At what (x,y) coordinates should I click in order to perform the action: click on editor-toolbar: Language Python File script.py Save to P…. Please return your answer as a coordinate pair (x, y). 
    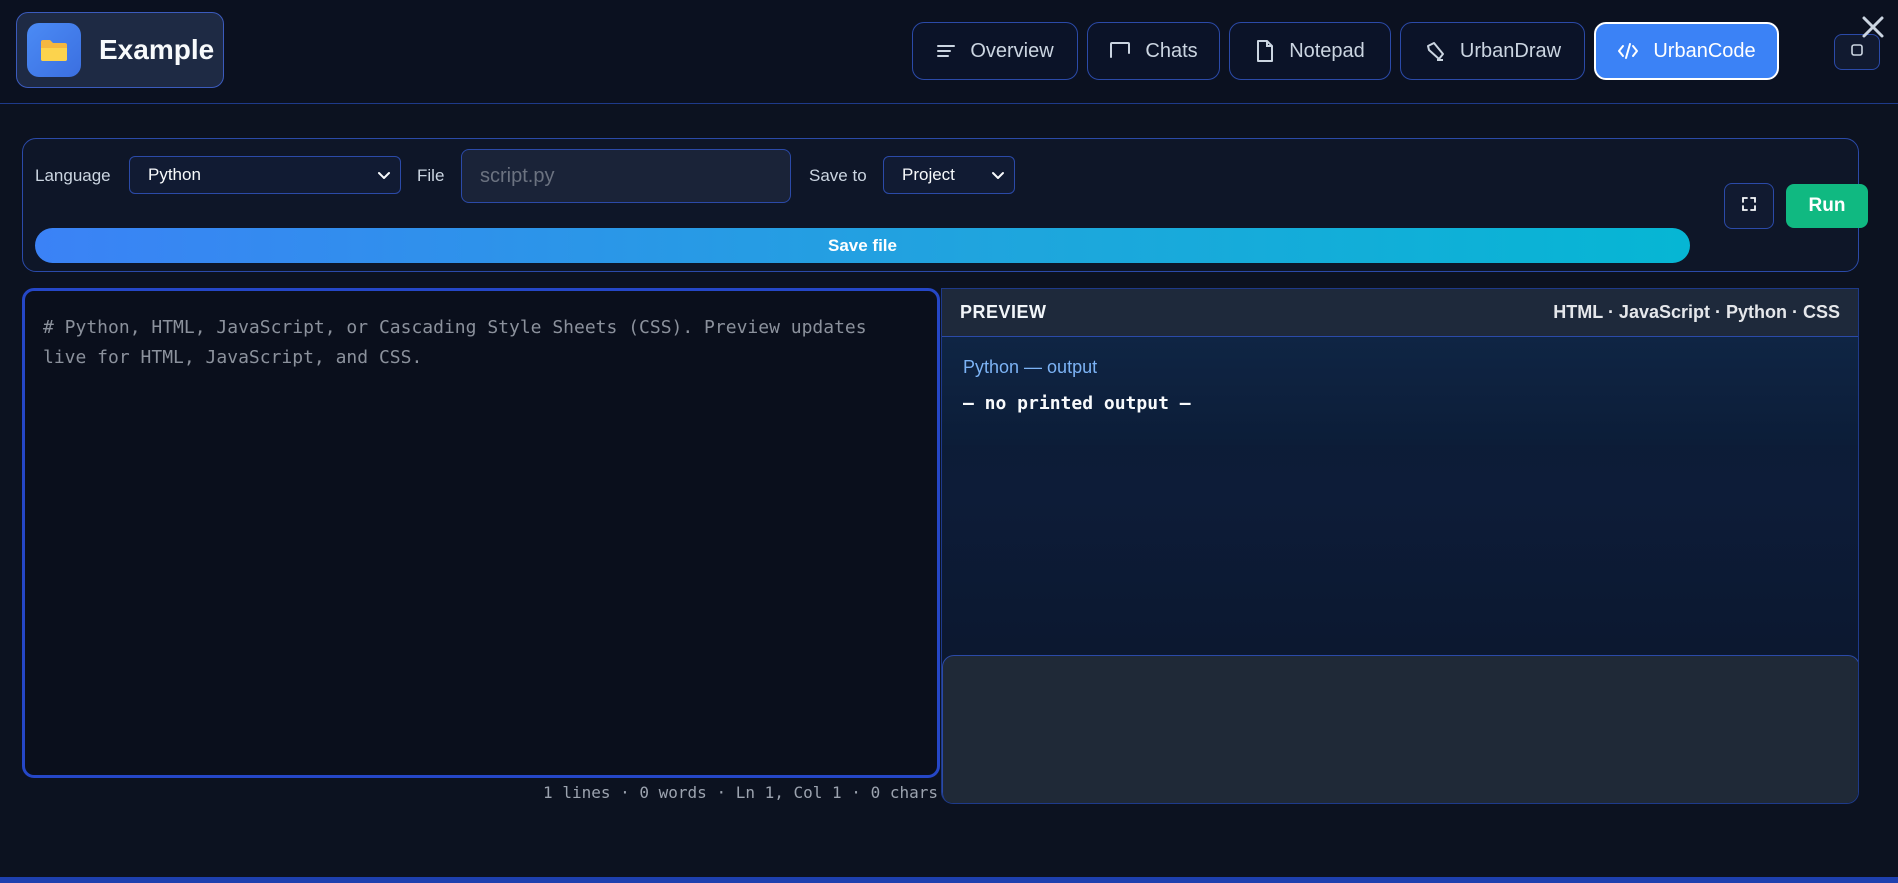
    Looking at the image, I should click on (945, 205).